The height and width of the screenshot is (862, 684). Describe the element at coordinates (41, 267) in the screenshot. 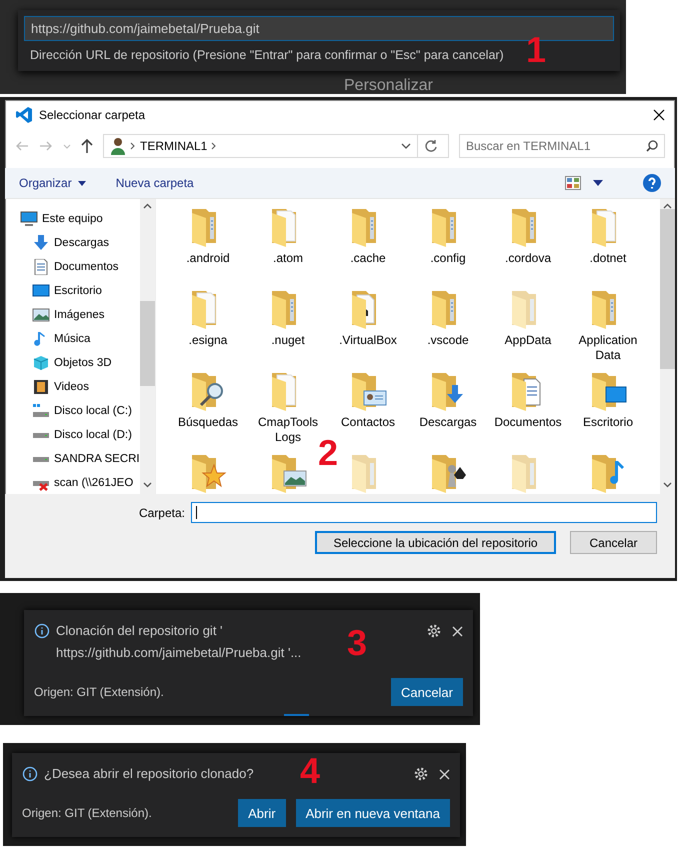

I see `document-icon` at that location.